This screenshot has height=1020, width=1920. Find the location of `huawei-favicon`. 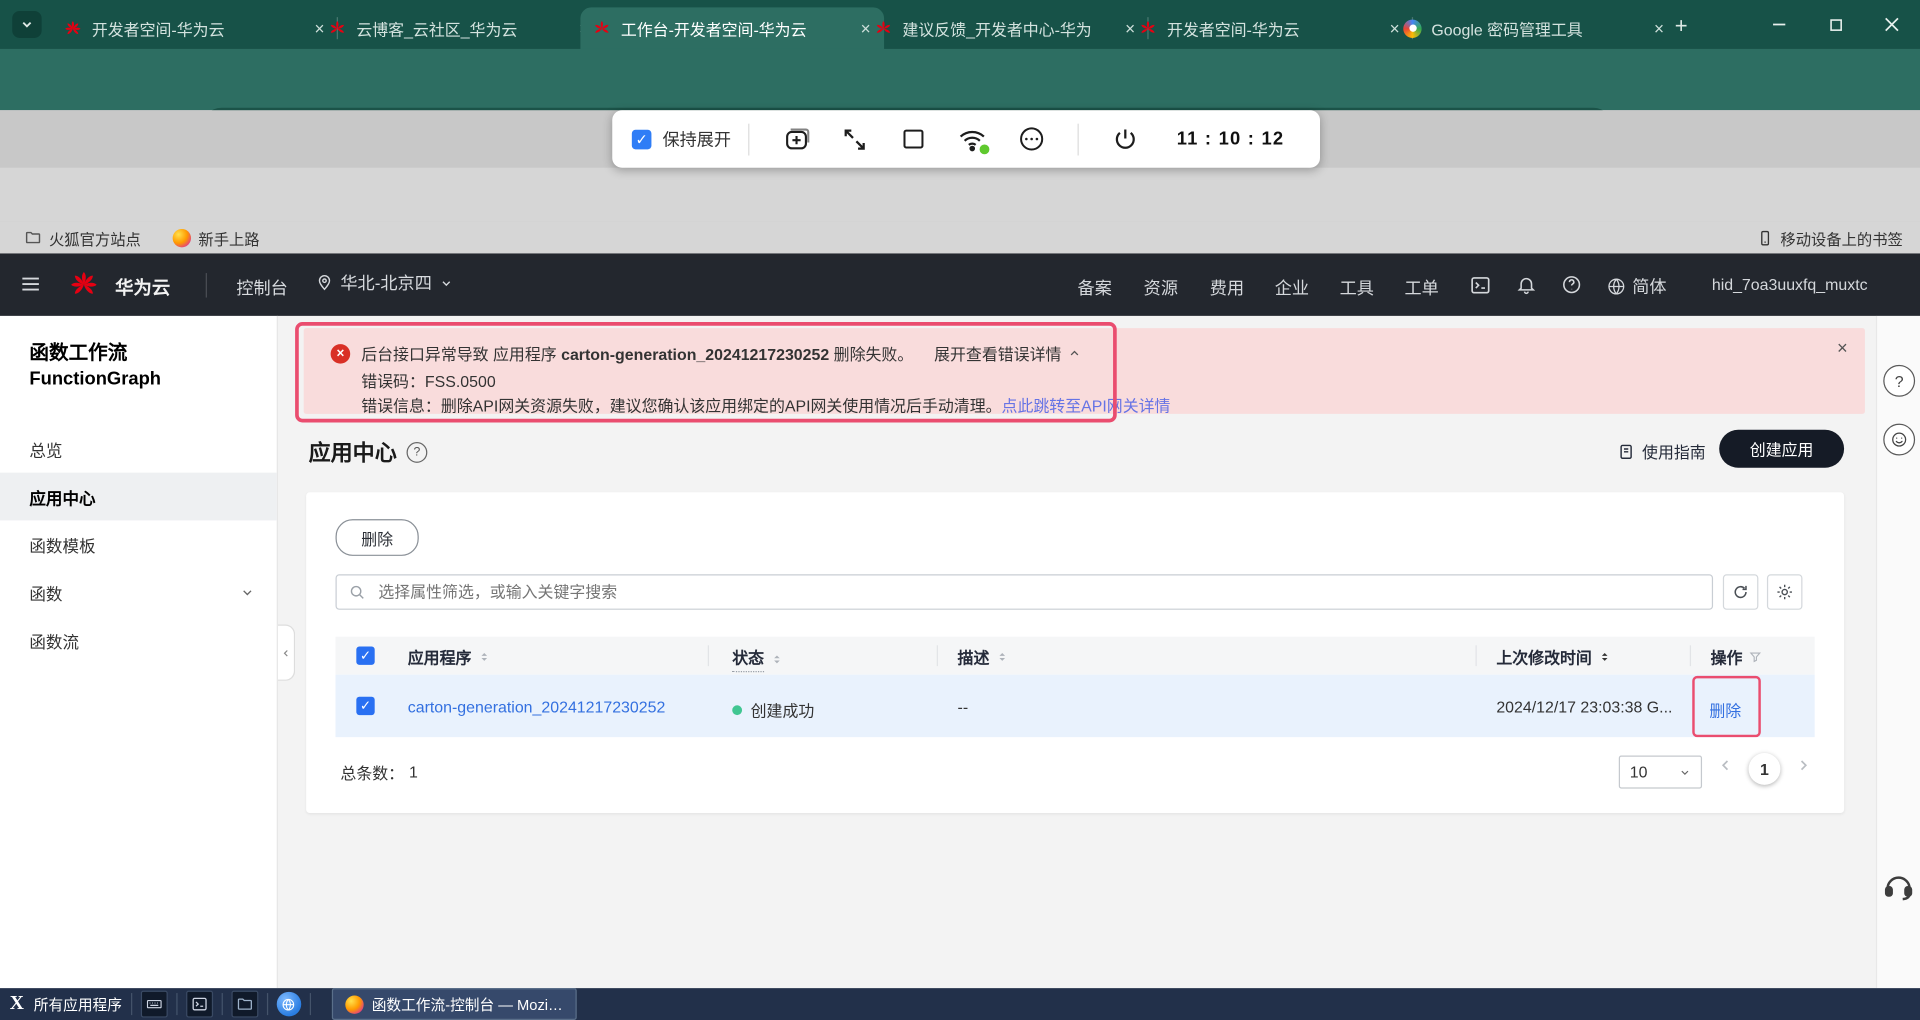

huawei-favicon is located at coordinates (337, 26).